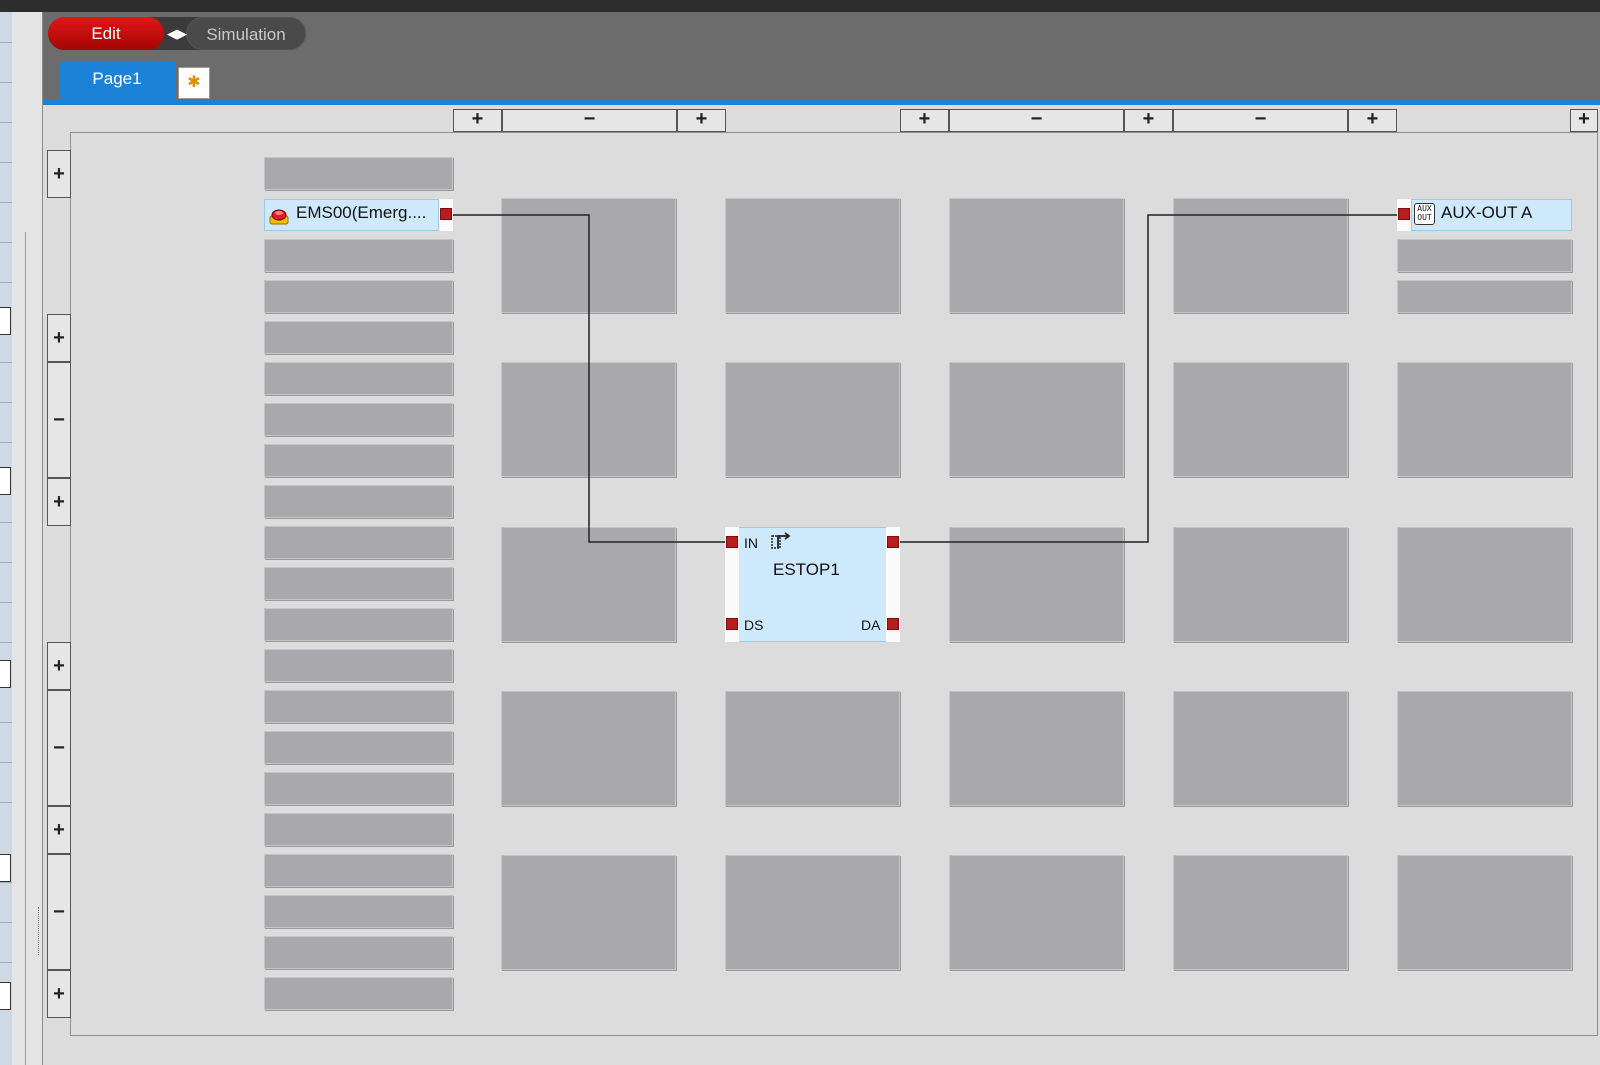 The width and height of the screenshot is (1600, 1065). What do you see at coordinates (781, 540) in the screenshot?
I see `estop-function-icon` at bounding box center [781, 540].